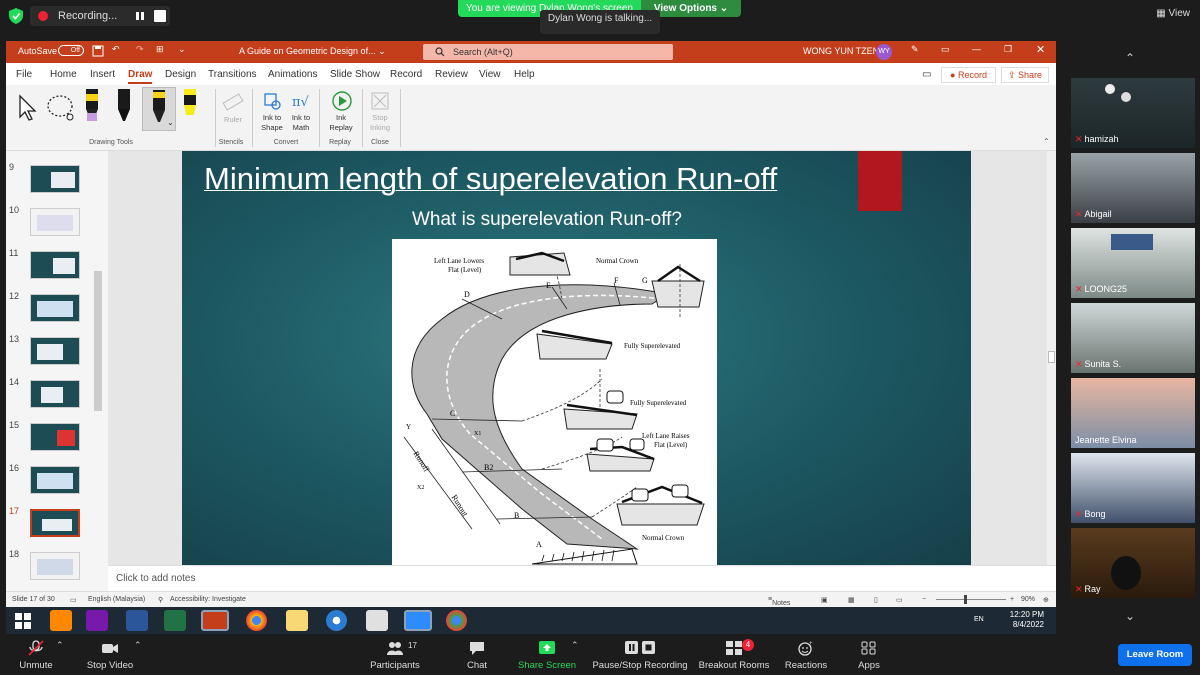 The image size is (1200, 675). Describe the element at coordinates (418, 620) in the screenshot. I see `zoom-app-icon` at that location.